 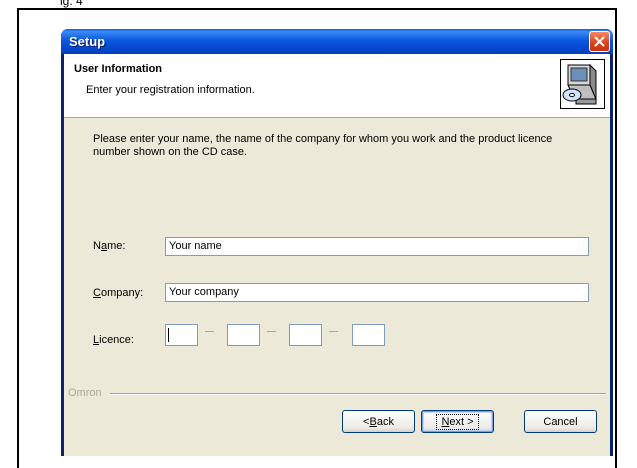 I want to click on focus-rect: Next >, so click(x=457, y=421).